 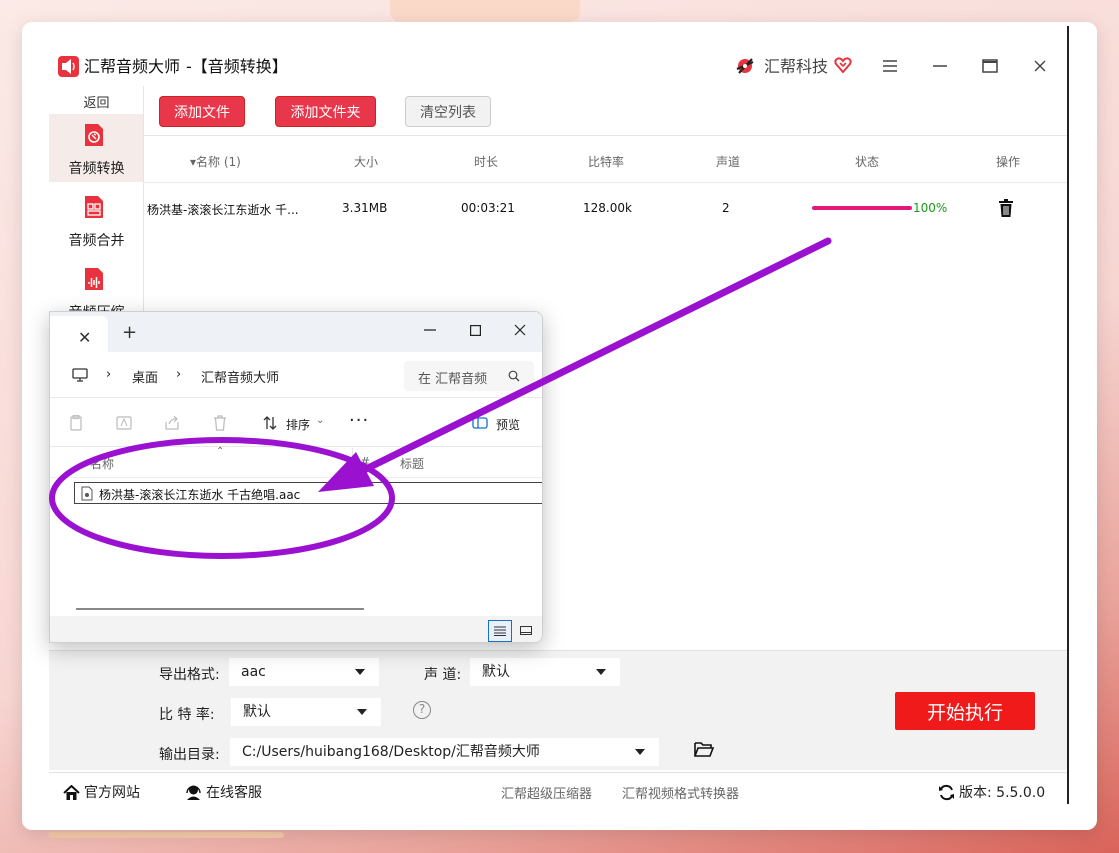 I want to click on sidebar-item-audio-merge: 音频合并, so click(x=96, y=220).